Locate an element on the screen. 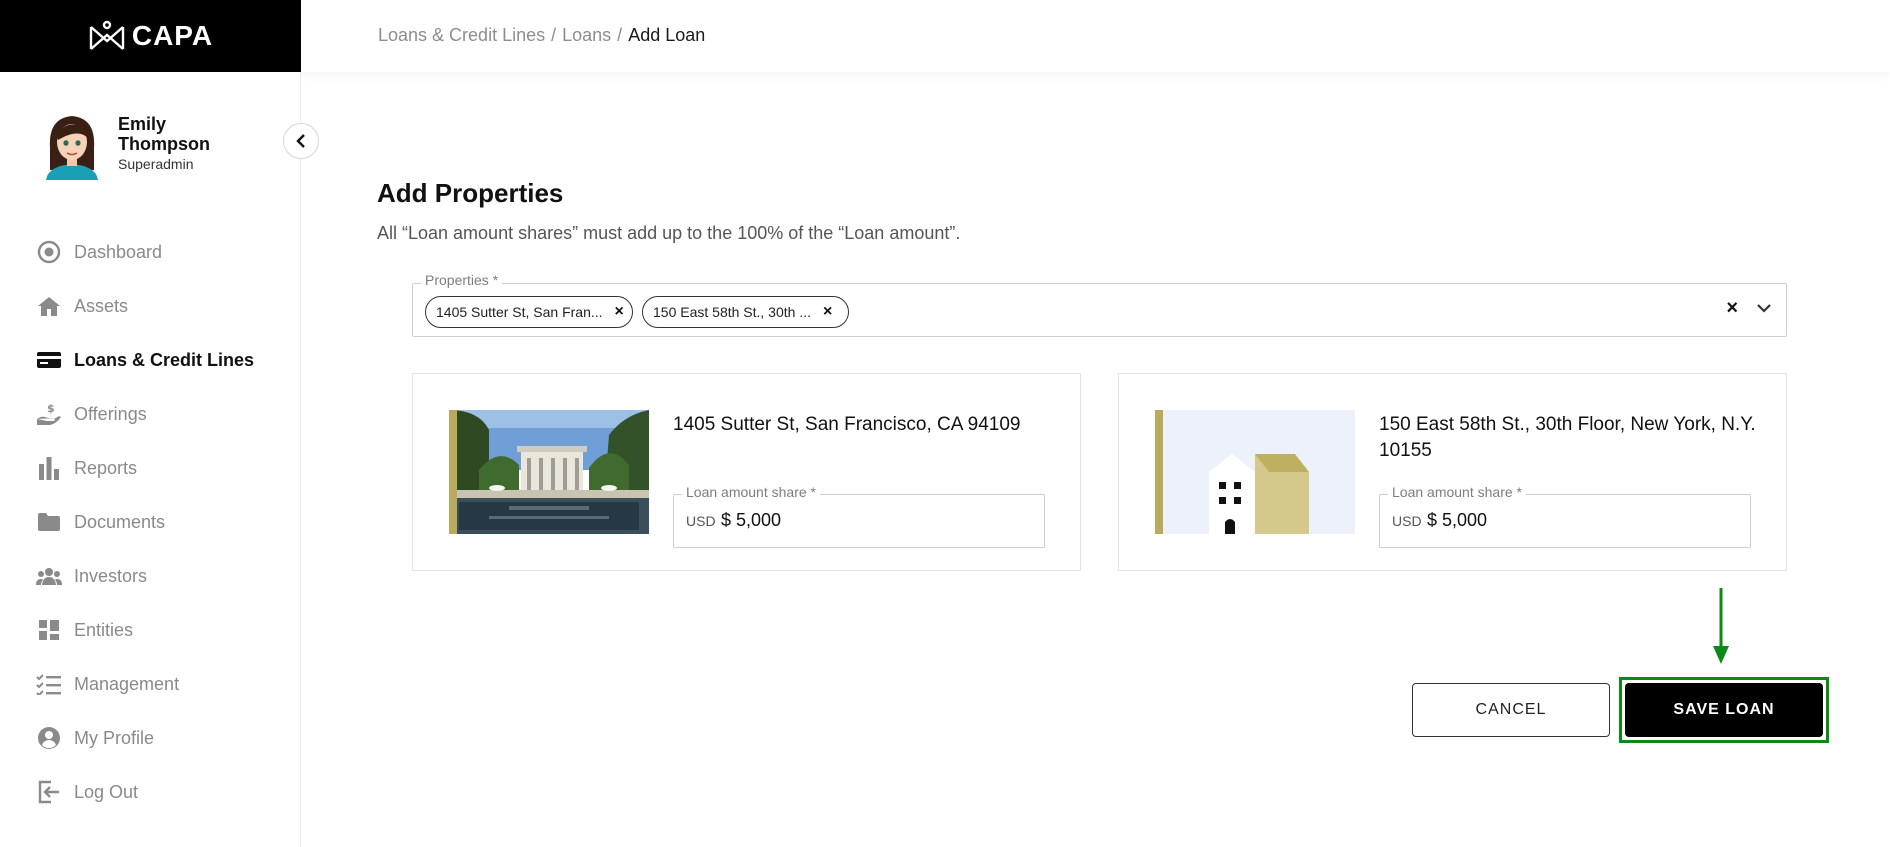 The height and width of the screenshot is (847, 1890). breadcrumb-loans-credit-lines: Loans & Credit Lines is located at coordinates (461, 35).